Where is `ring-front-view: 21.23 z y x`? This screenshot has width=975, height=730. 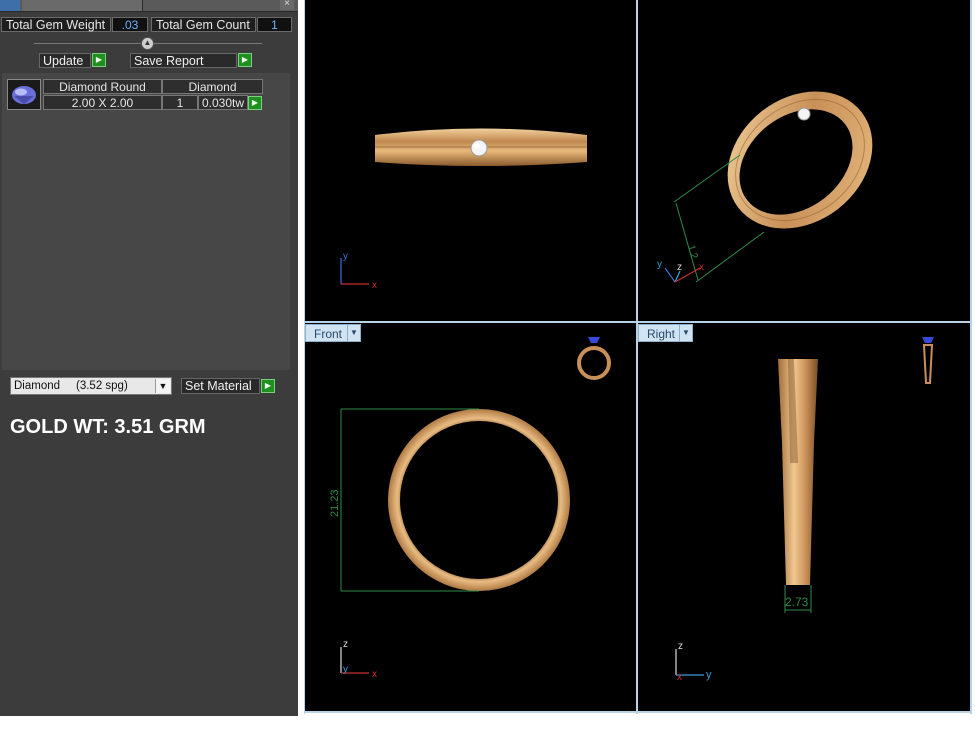 ring-front-view: 21.23 z y x is located at coordinates (470, 508).